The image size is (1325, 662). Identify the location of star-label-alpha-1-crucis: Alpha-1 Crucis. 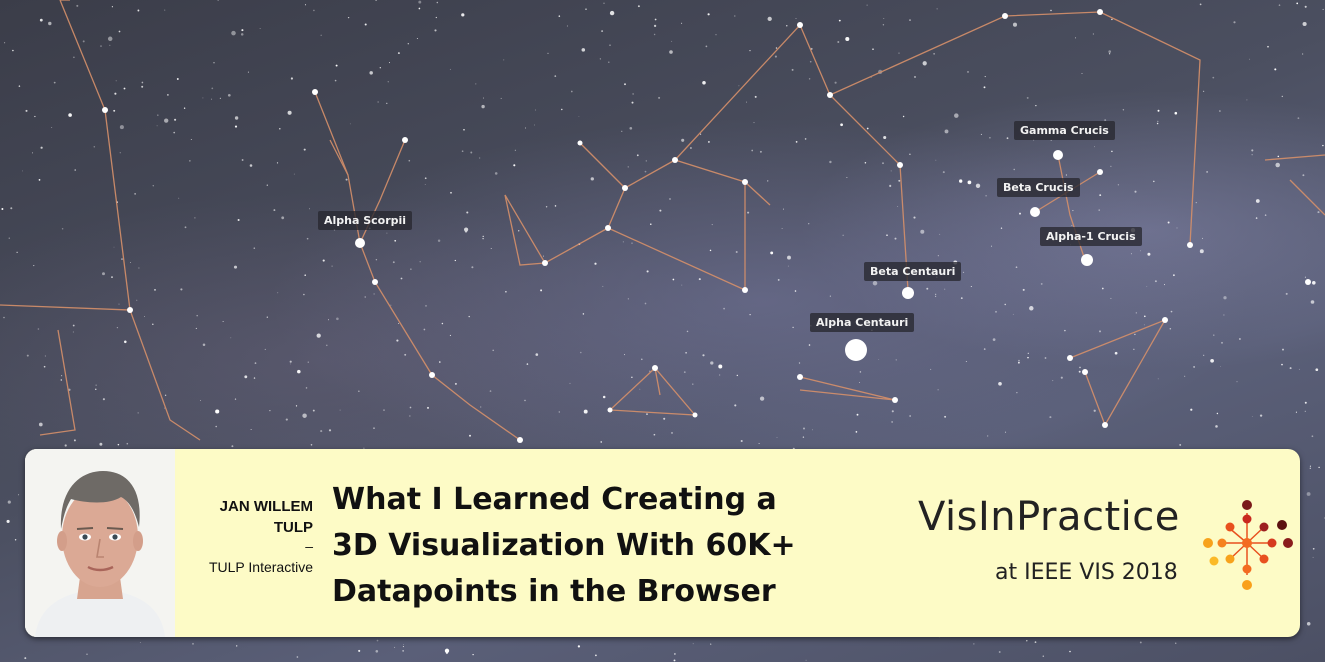
(1091, 236).